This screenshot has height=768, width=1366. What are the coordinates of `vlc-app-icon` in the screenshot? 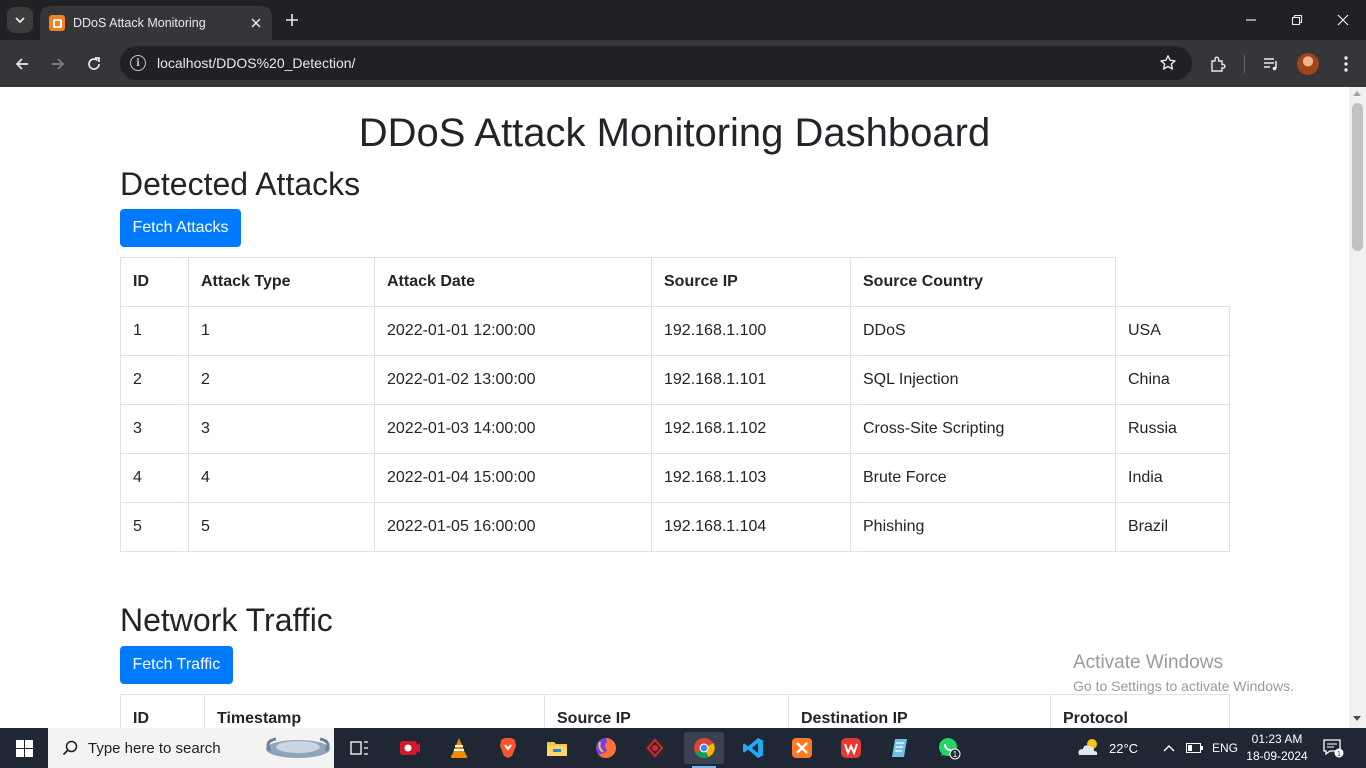 It's located at (459, 748).